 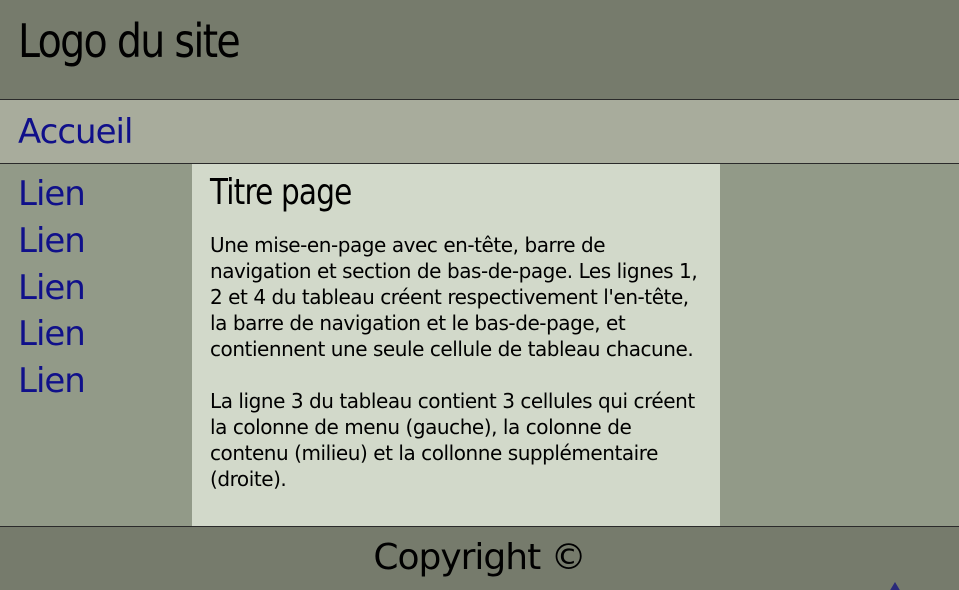 I want to click on copyright-text: Copyright ©, so click(x=479, y=557).